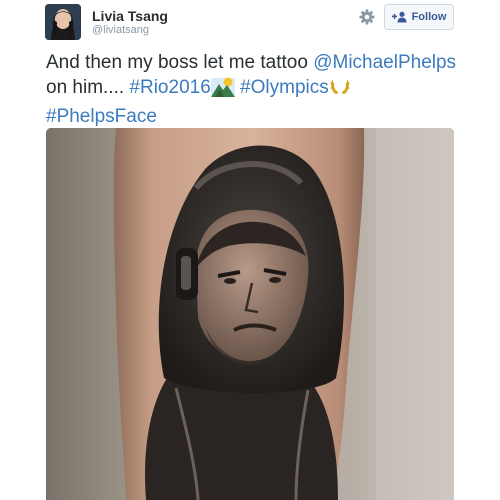  Describe the element at coordinates (429, 17) in the screenshot. I see `follow-label: Follow` at that location.